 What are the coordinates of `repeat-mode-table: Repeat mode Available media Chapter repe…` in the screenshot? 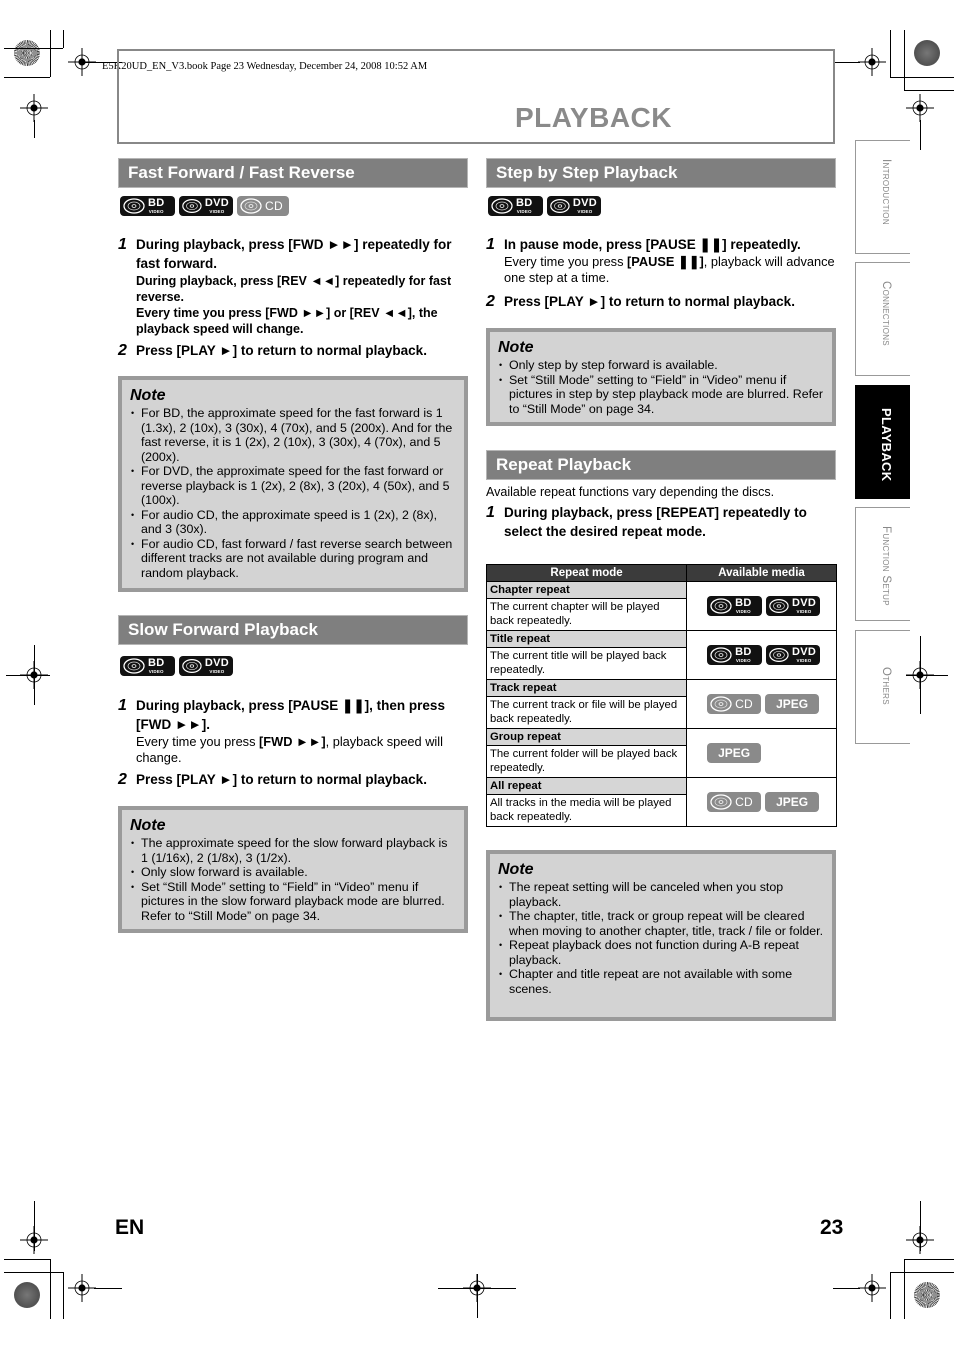 It's located at (661, 695).